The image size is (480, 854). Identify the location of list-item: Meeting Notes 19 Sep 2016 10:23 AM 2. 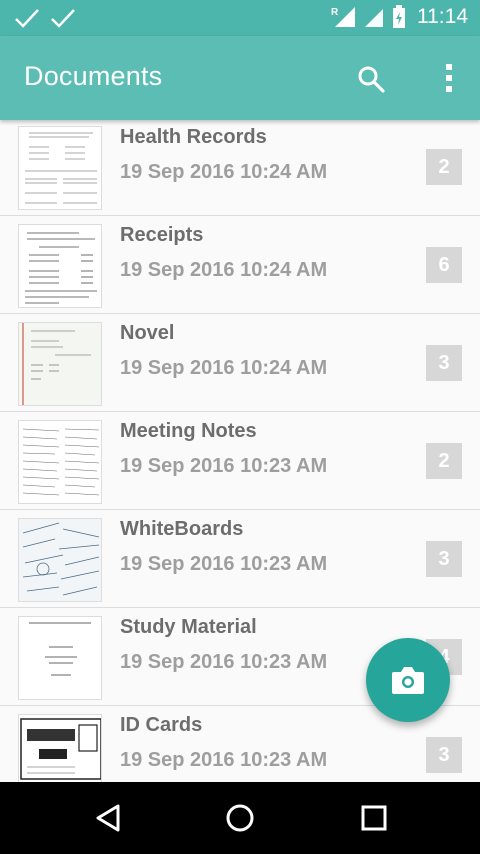
(240, 461).